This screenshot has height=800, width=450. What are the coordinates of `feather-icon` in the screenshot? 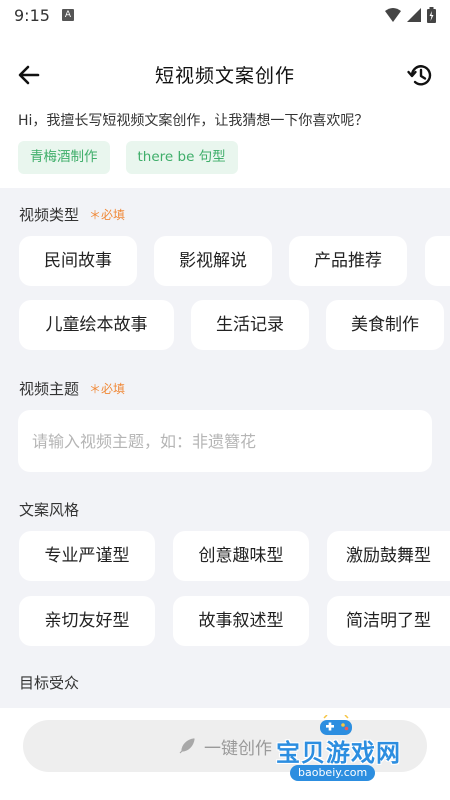 It's located at (187, 746).